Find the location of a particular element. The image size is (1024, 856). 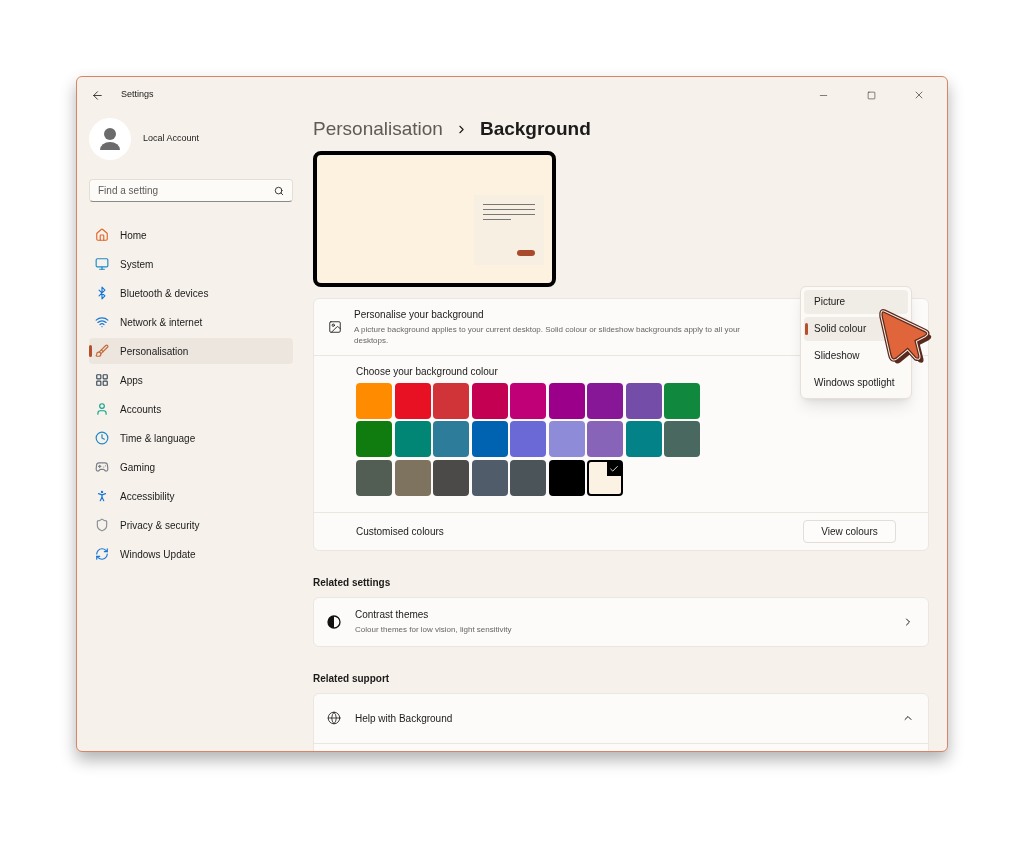

sidebar-item: Personalisation is located at coordinates (191, 351).